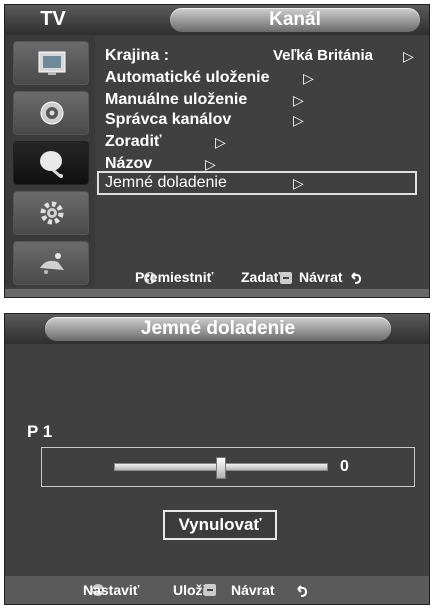  I want to click on sidebar, so click(50, 161).